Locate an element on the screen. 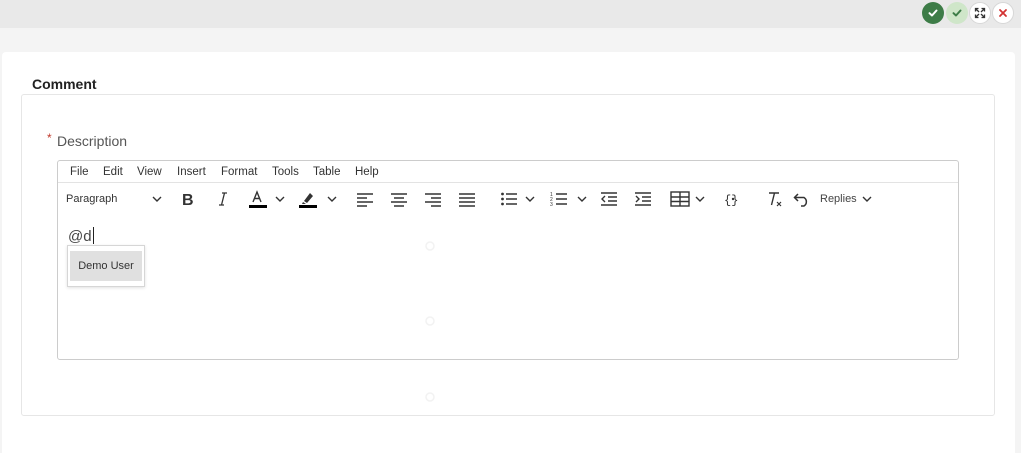  align-right-button is located at coordinates (433, 199).